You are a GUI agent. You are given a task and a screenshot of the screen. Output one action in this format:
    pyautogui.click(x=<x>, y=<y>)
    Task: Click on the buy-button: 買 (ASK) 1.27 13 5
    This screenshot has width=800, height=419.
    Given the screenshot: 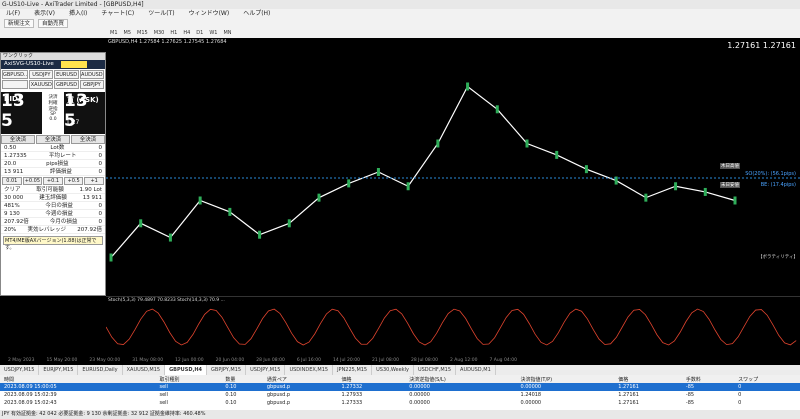 What is the action you would take?
    pyautogui.click(x=84, y=112)
    